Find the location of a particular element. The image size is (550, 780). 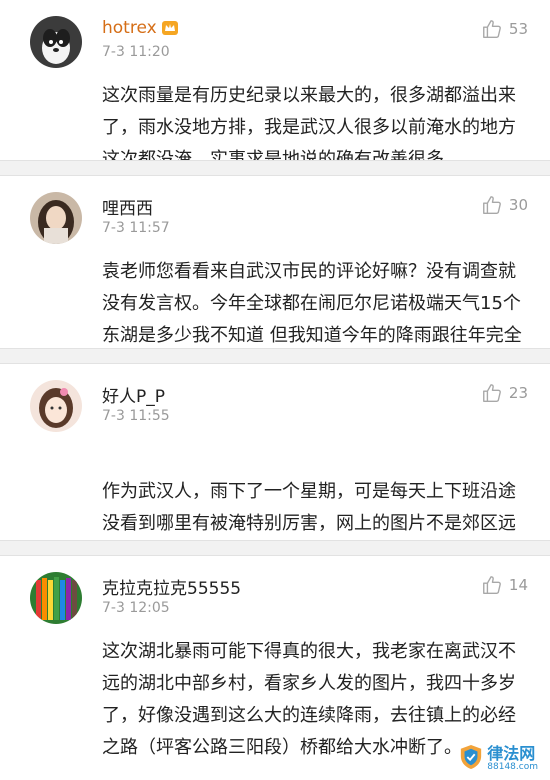

site-watermark: 律法网 88148.com is located at coordinates (498, 759).